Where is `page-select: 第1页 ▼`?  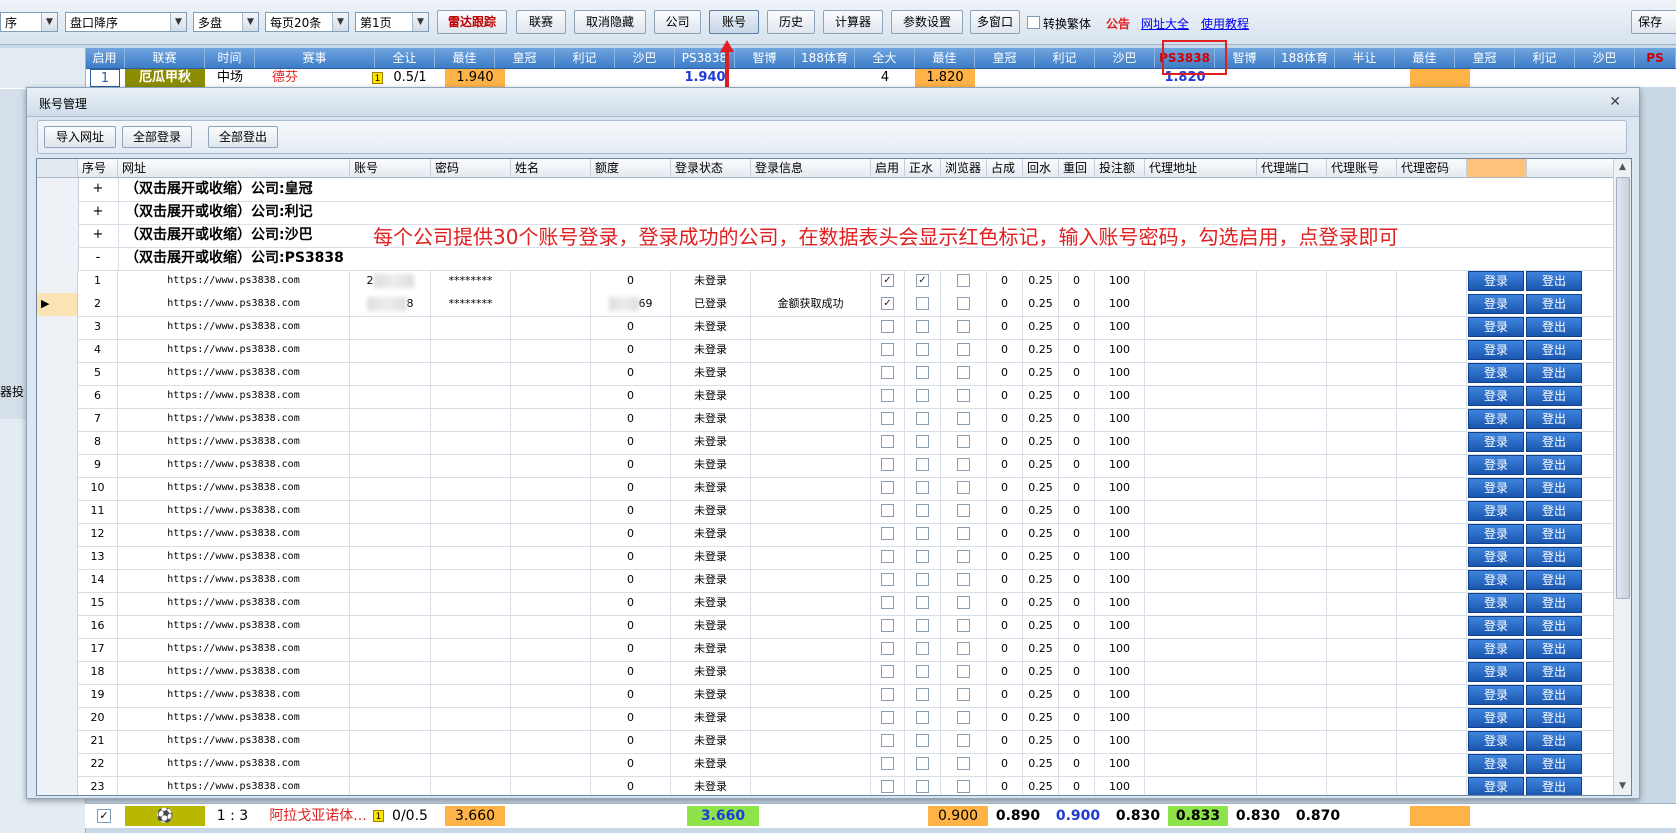 page-select: 第1页 ▼ is located at coordinates (392, 22).